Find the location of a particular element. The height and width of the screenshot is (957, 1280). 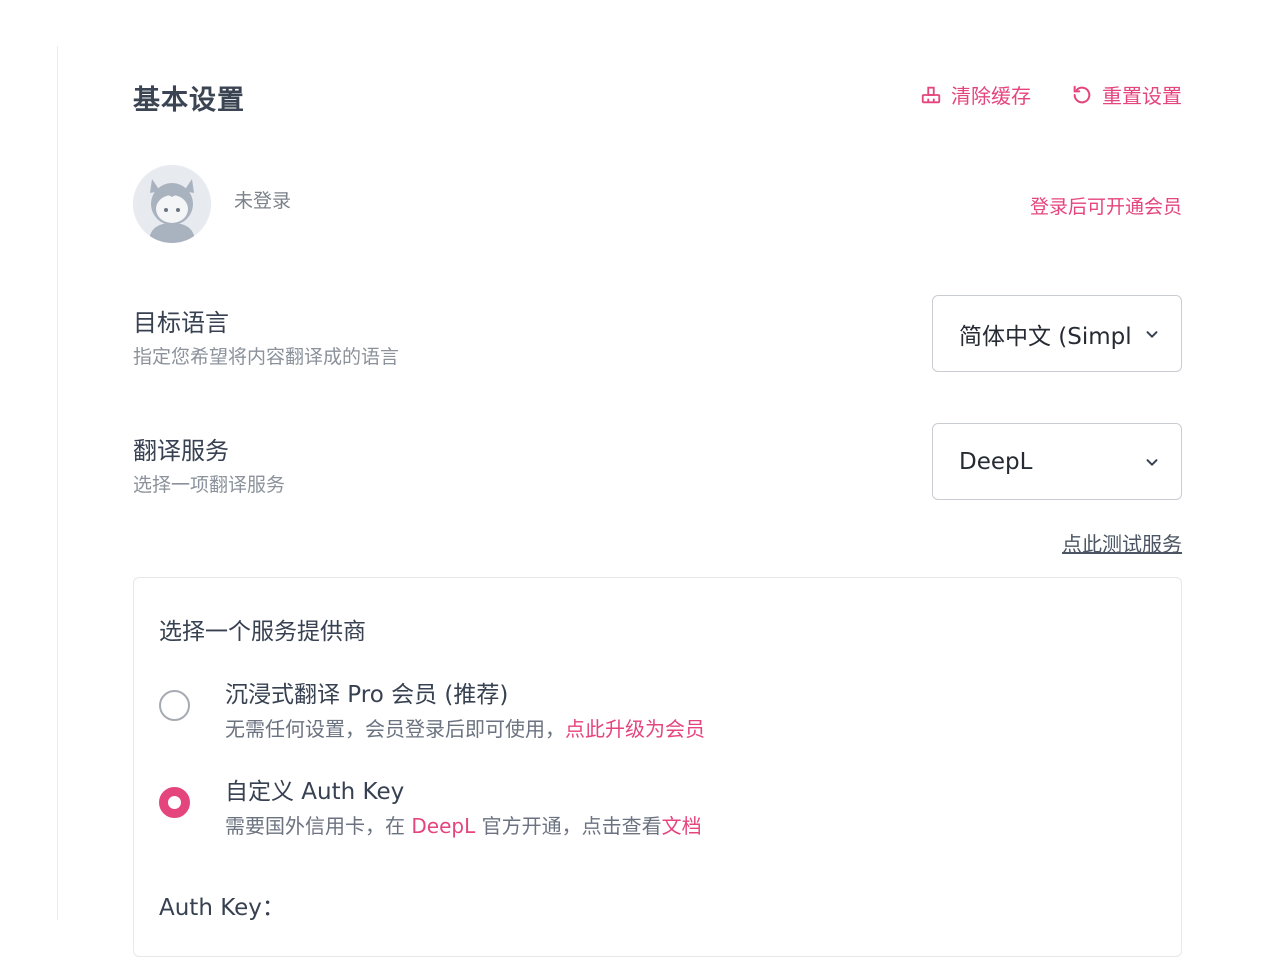

provider-option-custom-key-description: 需要国外信用卡，在 DeepL 官方开通，点击查看文档 is located at coordinates (463, 824).